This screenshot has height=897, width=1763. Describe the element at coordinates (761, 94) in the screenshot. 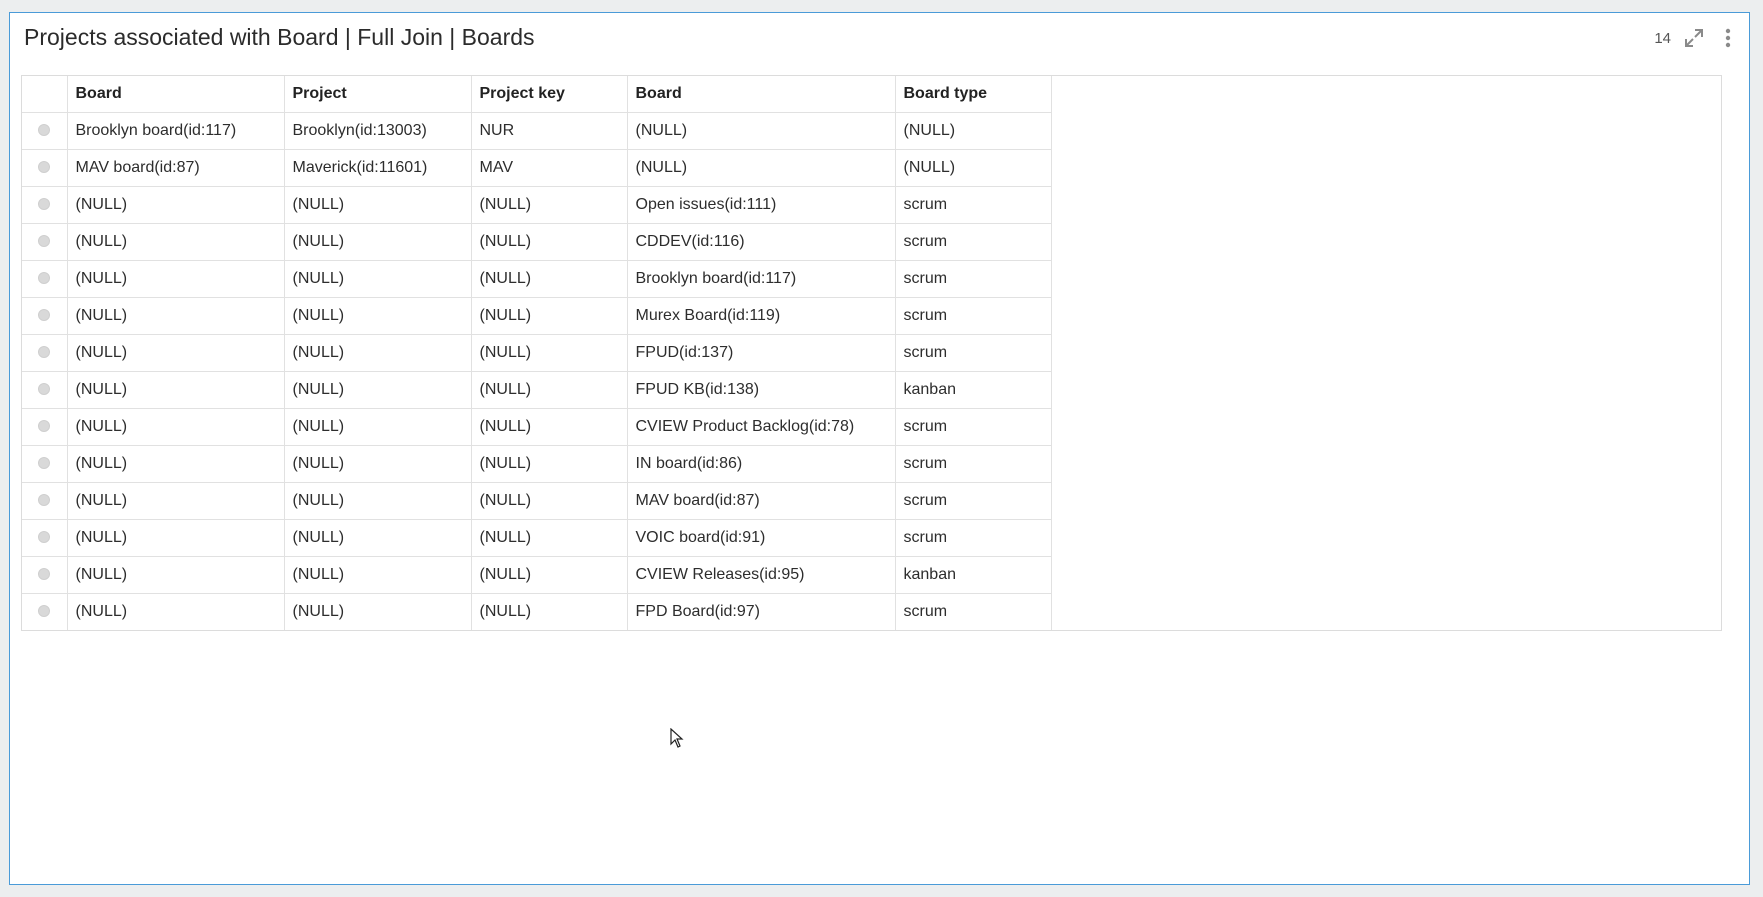

I see `column-header-board-2: Board` at that location.